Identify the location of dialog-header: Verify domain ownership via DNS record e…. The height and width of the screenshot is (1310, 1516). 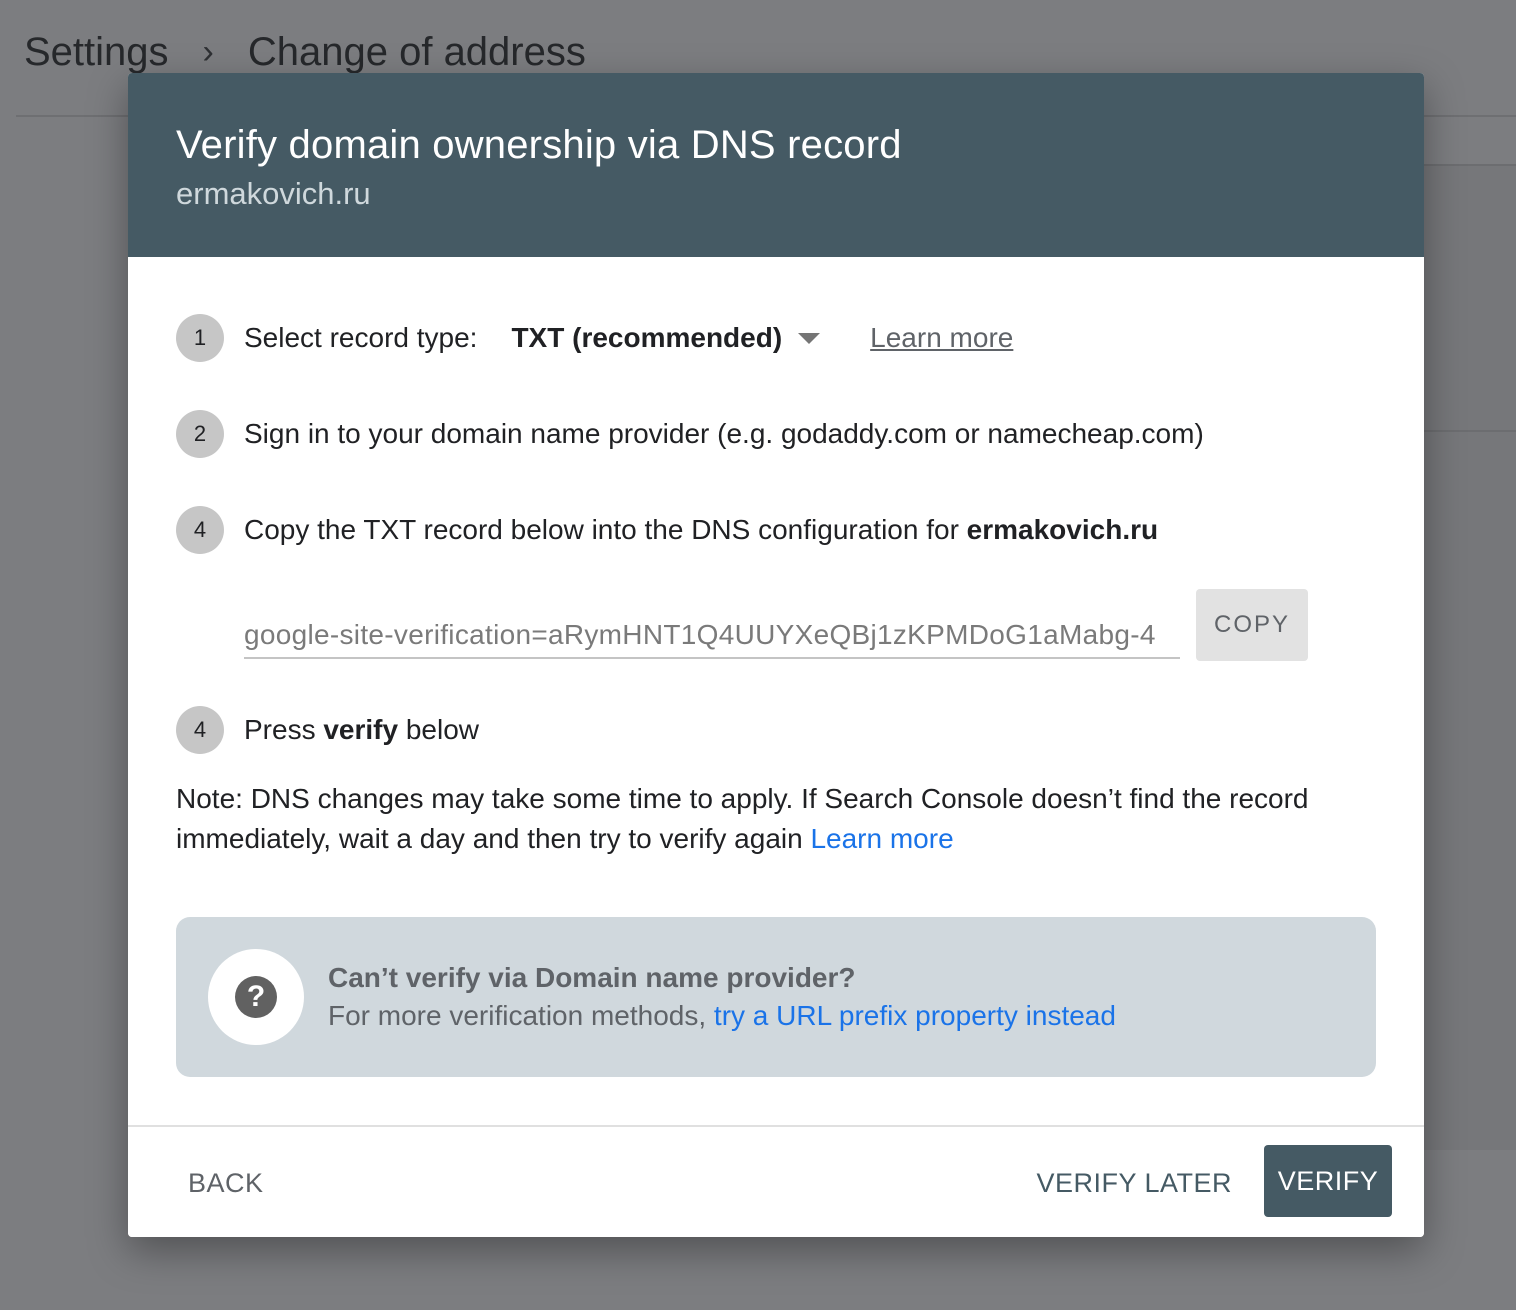
(776, 165).